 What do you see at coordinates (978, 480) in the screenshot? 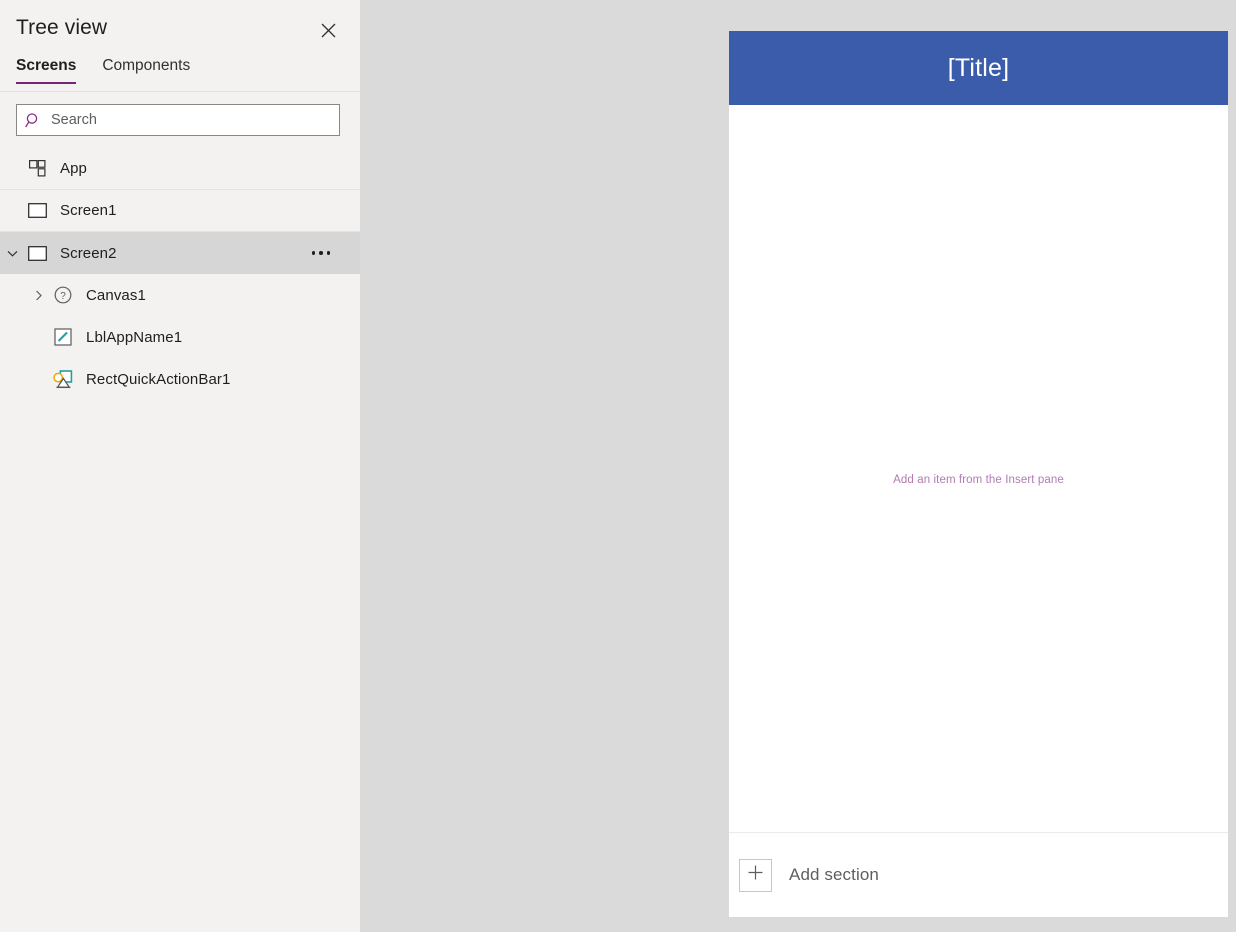
I see `canvas-empty-placeholder: Add an item from the Insert pane` at bounding box center [978, 480].